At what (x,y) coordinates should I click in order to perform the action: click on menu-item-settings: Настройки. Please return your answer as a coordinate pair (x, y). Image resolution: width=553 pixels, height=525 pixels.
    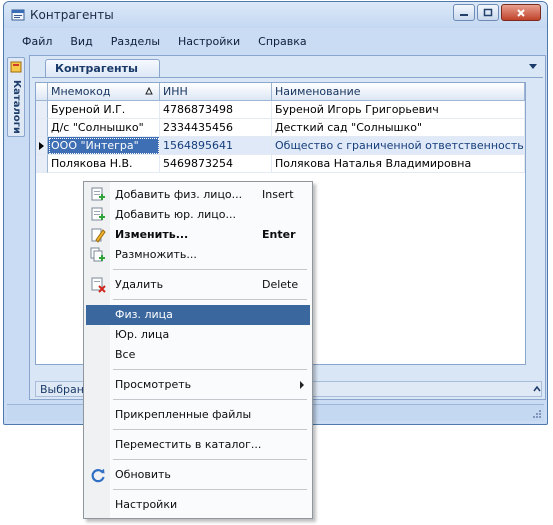
    Looking at the image, I should click on (198, 505).